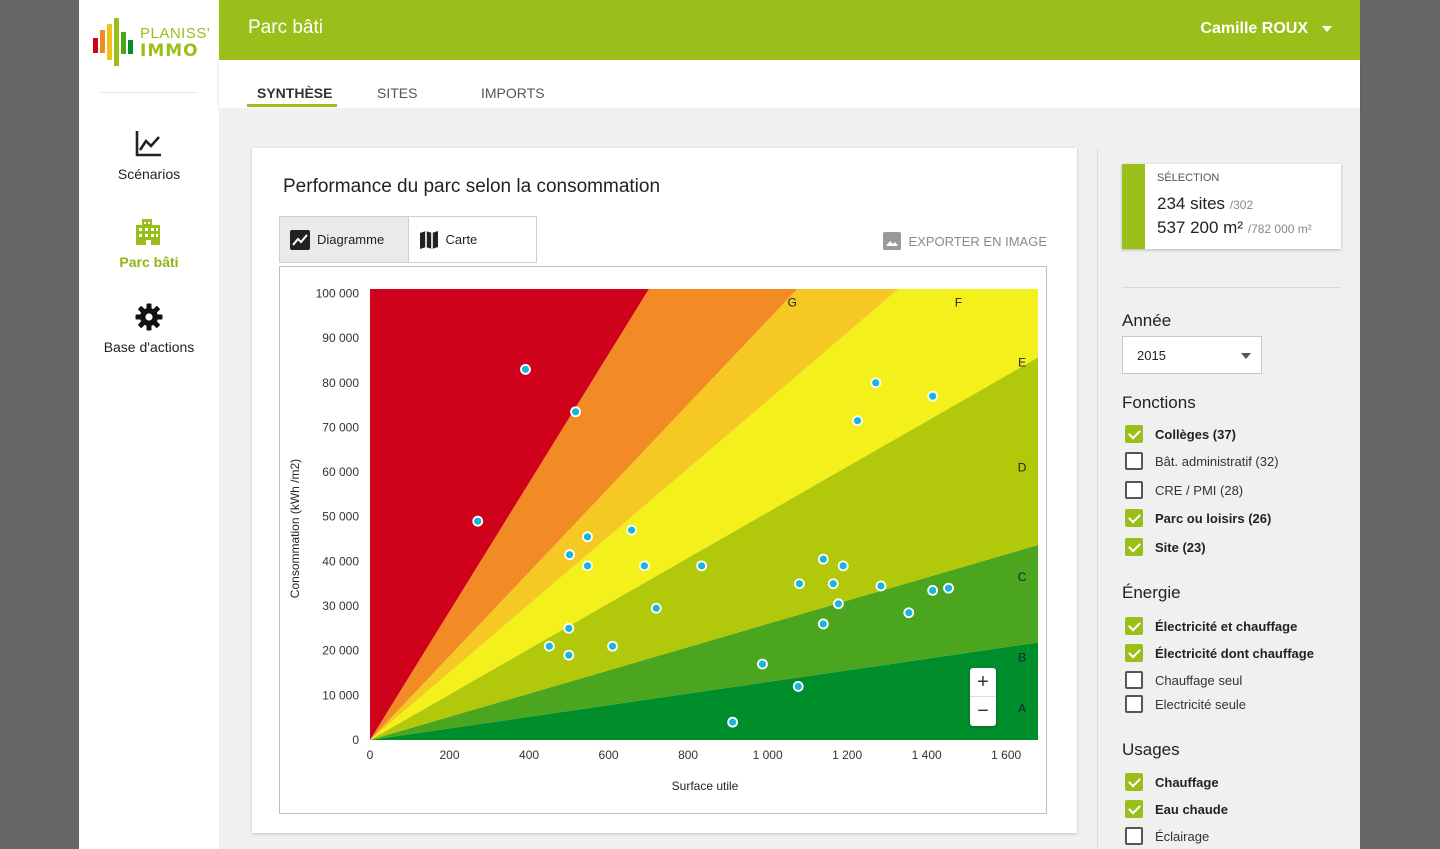 Image resolution: width=1440 pixels, height=849 pixels. What do you see at coordinates (609, 755) in the screenshot?
I see `x-tick-label: 600` at bounding box center [609, 755].